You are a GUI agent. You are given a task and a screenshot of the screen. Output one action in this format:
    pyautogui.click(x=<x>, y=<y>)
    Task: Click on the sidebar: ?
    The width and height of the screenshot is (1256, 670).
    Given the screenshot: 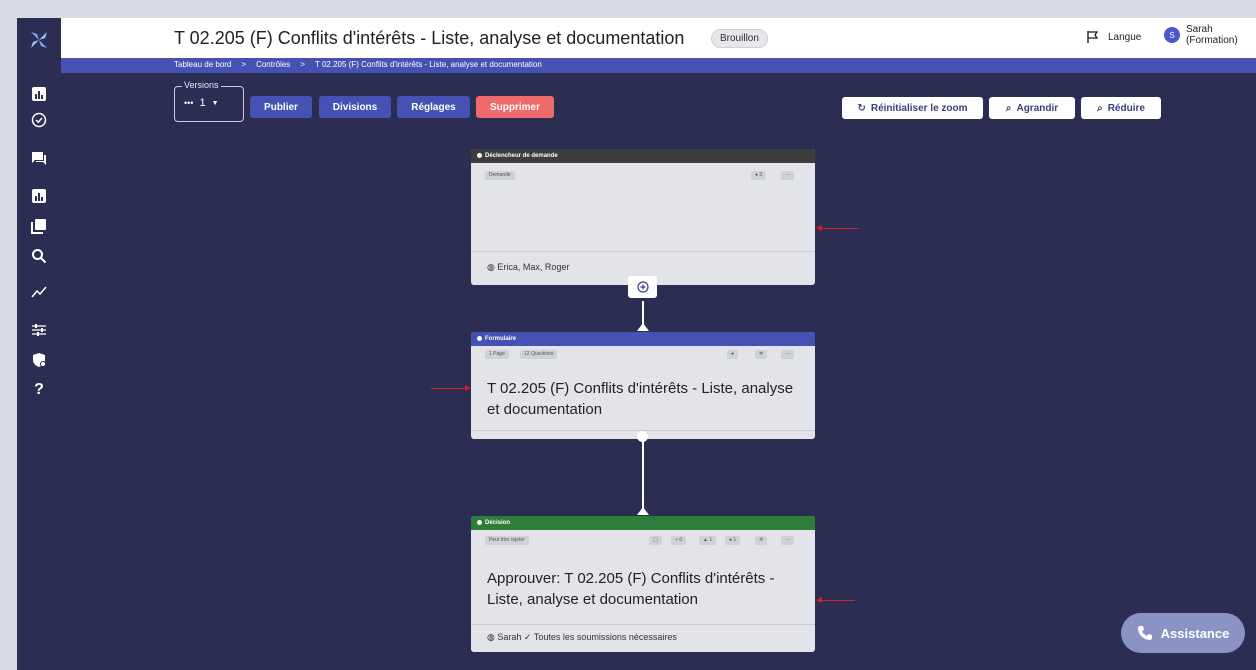 What is the action you would take?
    pyautogui.click(x=39, y=344)
    